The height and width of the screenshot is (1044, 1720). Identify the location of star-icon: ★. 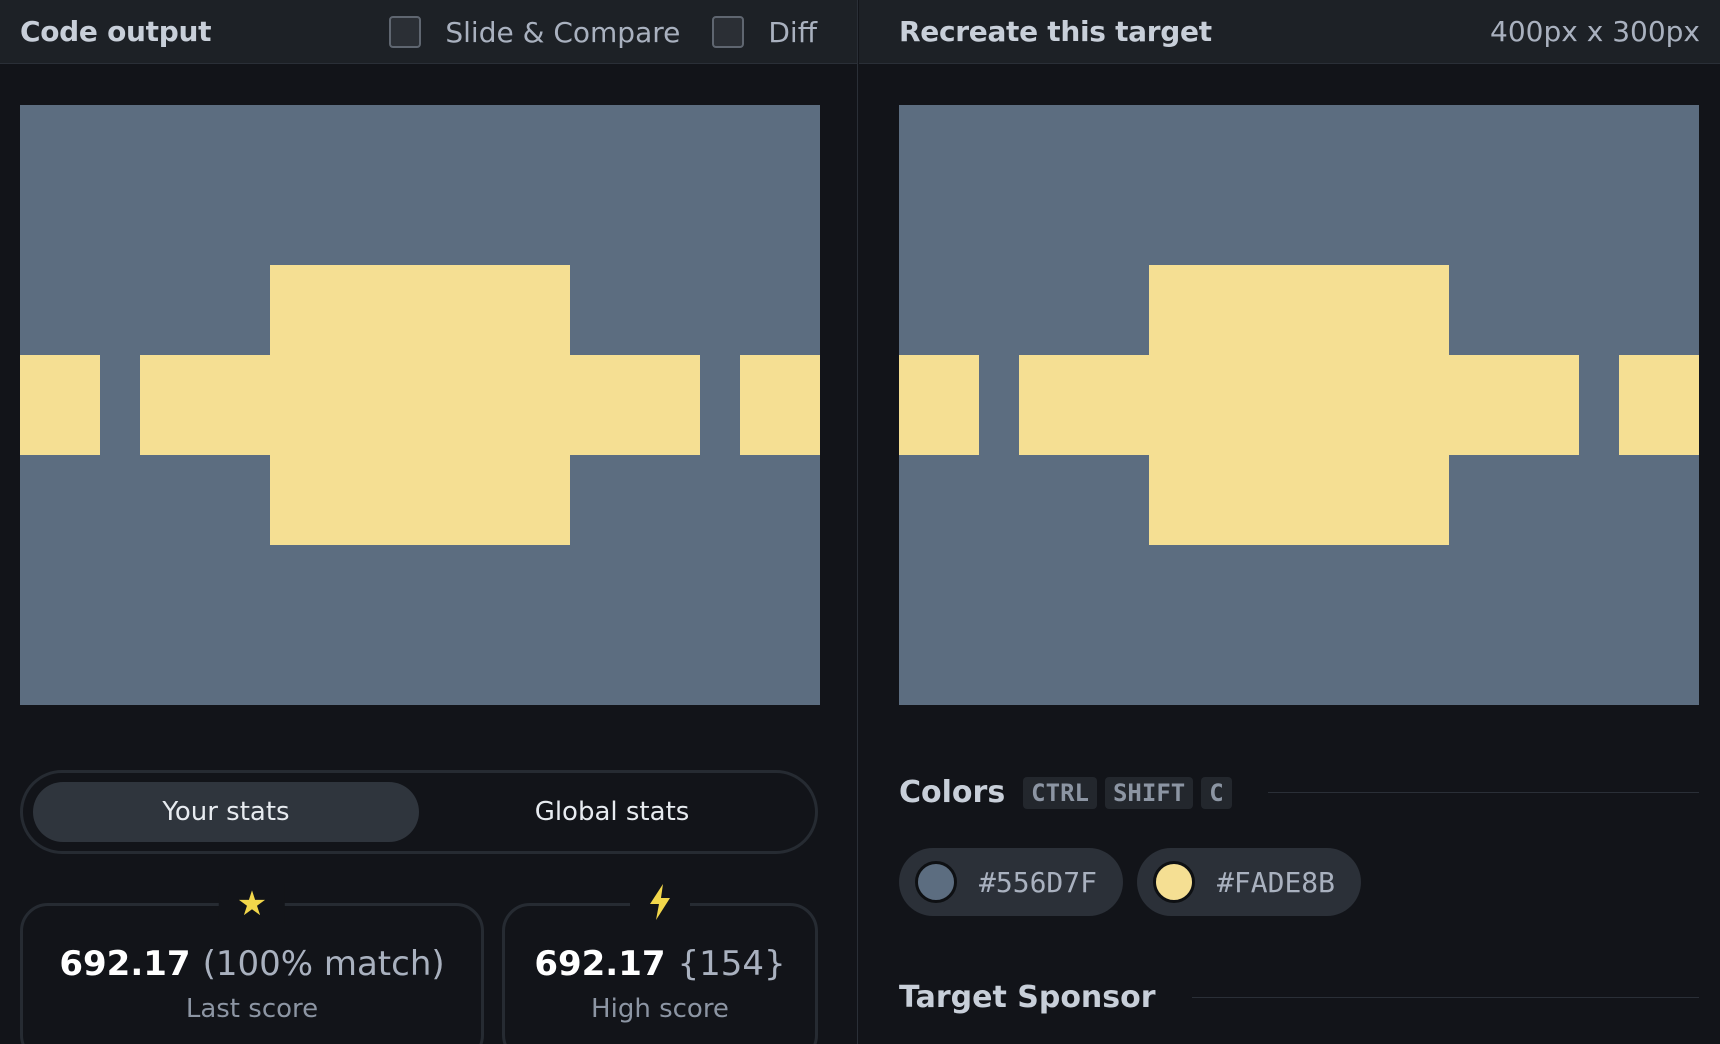
(252, 904).